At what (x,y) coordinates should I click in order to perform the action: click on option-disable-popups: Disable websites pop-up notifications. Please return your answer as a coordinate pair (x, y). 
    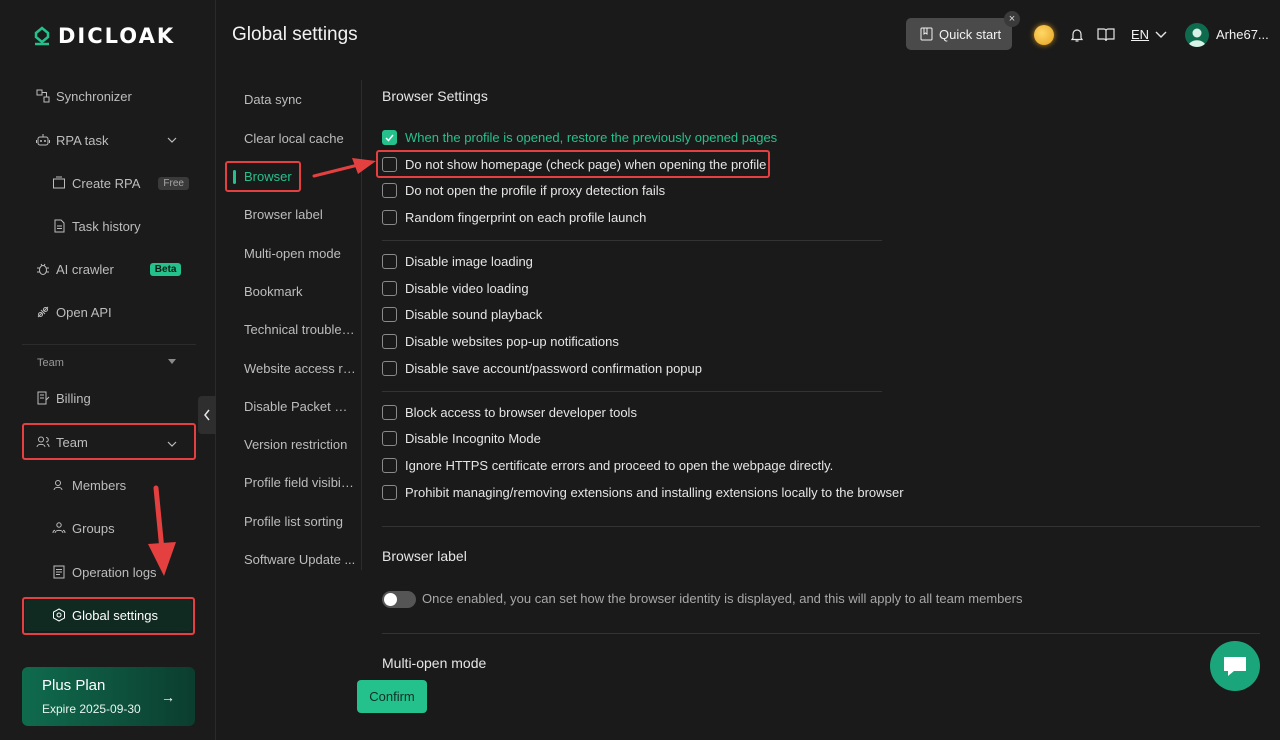
    Looking at the image, I should click on (500, 341).